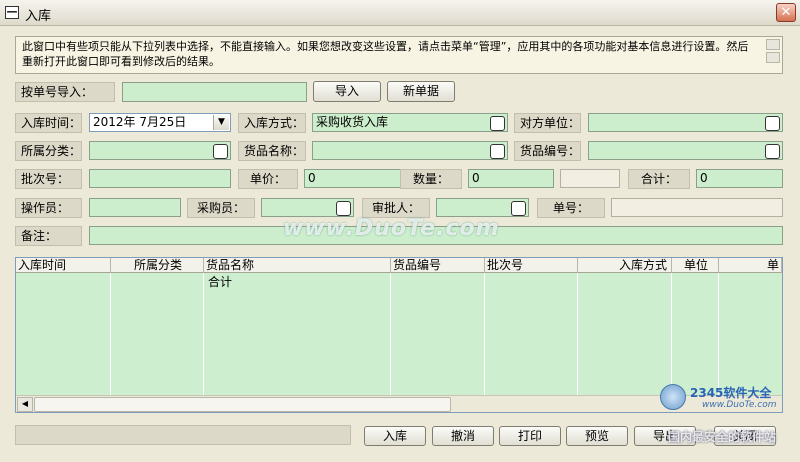  Describe the element at coordinates (297, 265) in the screenshot. I see `col-header-goods-name: 货品名称` at that location.